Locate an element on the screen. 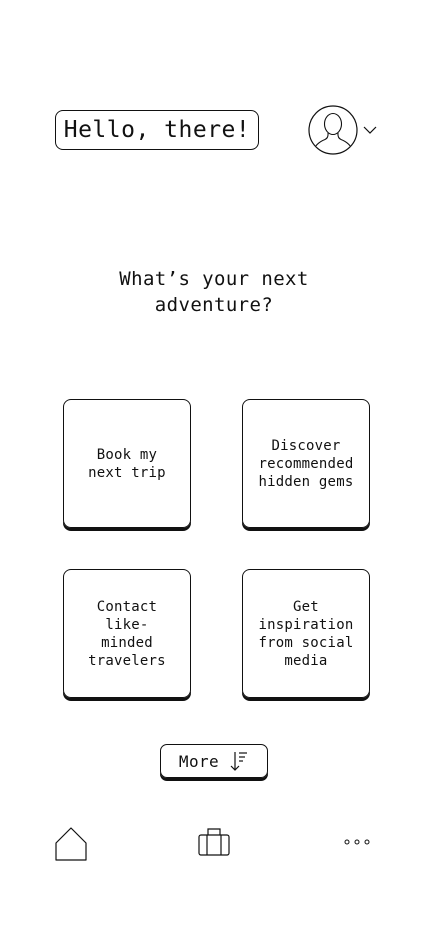 The width and height of the screenshot is (428, 926). discover-gems-button: Discover recommended hidden gems is located at coordinates (306, 463).